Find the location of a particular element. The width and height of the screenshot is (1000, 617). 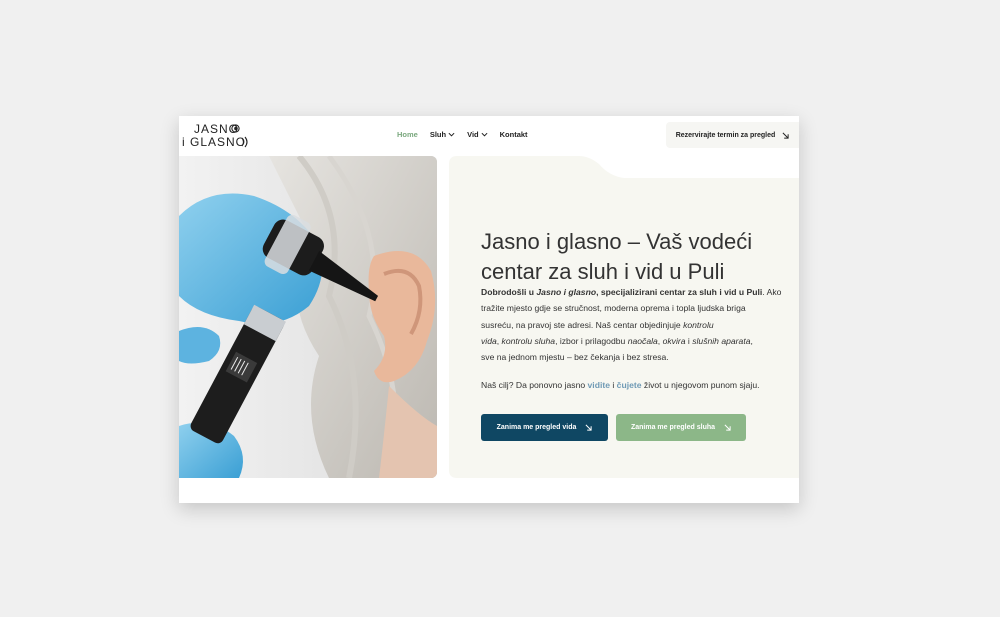

nav-item-label: Home is located at coordinates (407, 134).